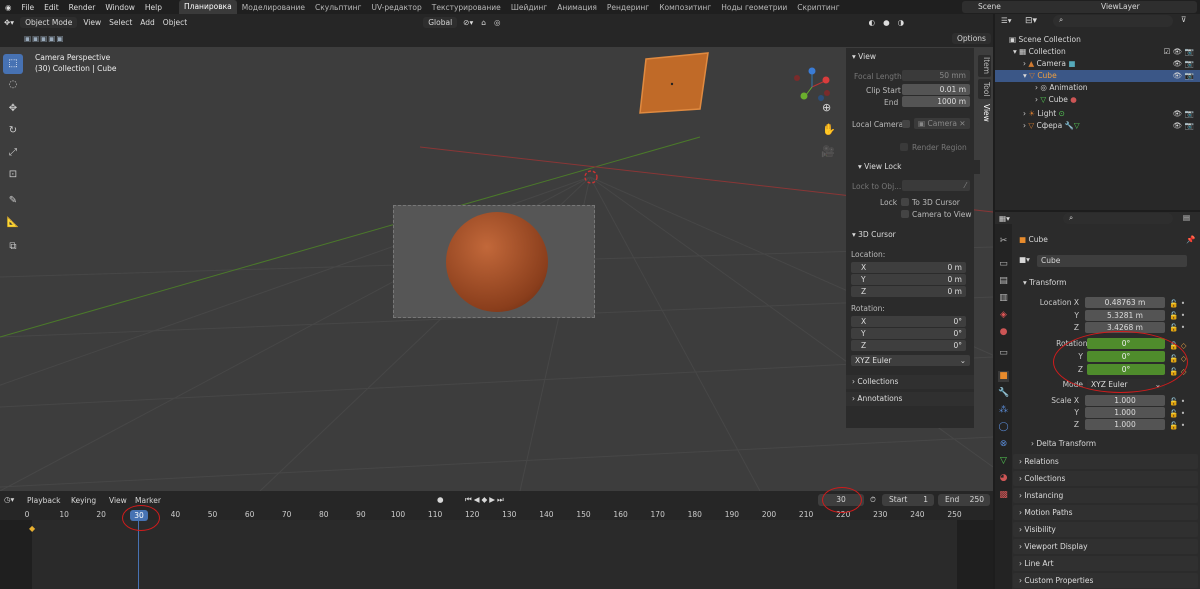 This screenshot has width=1200, height=589. Describe the element at coordinates (1105, 563) in the screenshot. I see `line-art-panel-header: › Line Art` at that location.